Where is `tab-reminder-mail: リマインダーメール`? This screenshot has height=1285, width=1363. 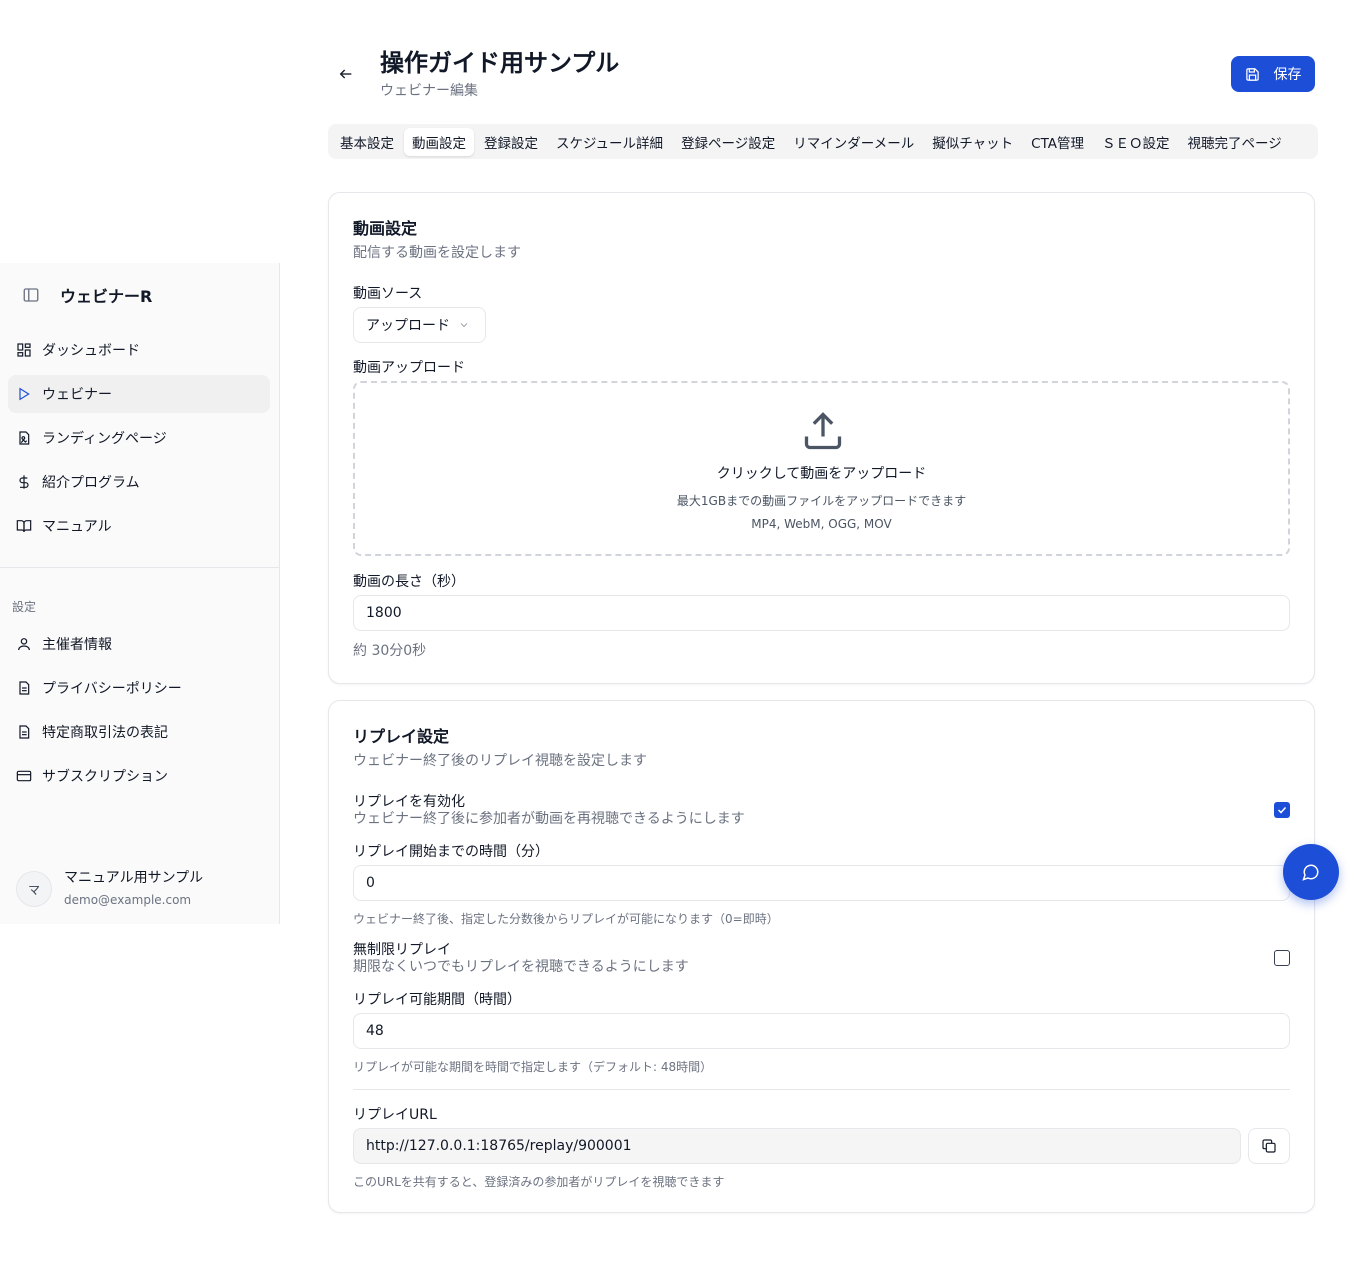 tab-reminder-mail: リマインダーメール is located at coordinates (853, 142).